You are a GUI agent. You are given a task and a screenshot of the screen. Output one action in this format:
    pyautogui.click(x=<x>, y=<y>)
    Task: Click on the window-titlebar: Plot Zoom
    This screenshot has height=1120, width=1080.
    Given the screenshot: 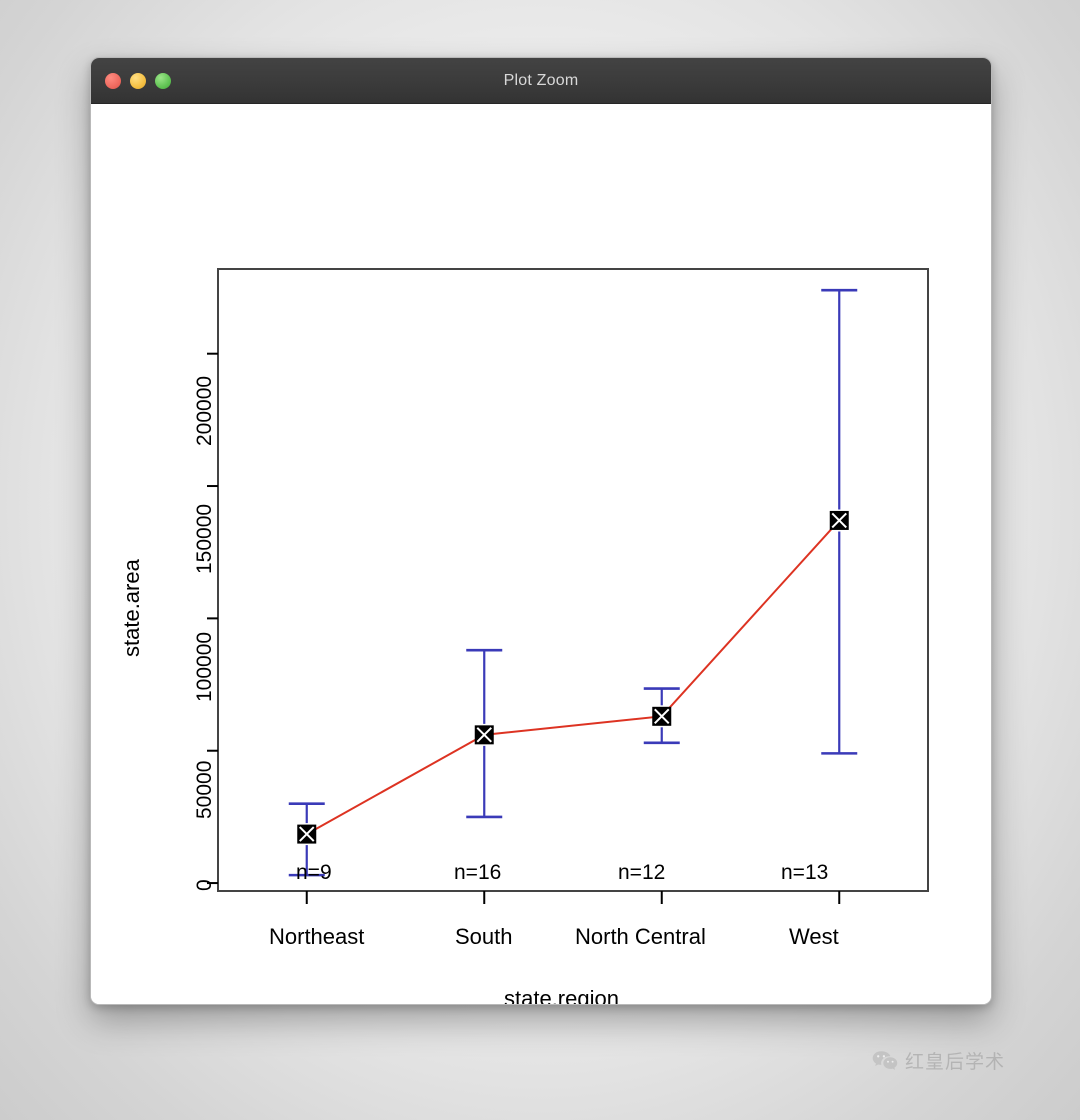 What is the action you would take?
    pyautogui.click(x=541, y=81)
    